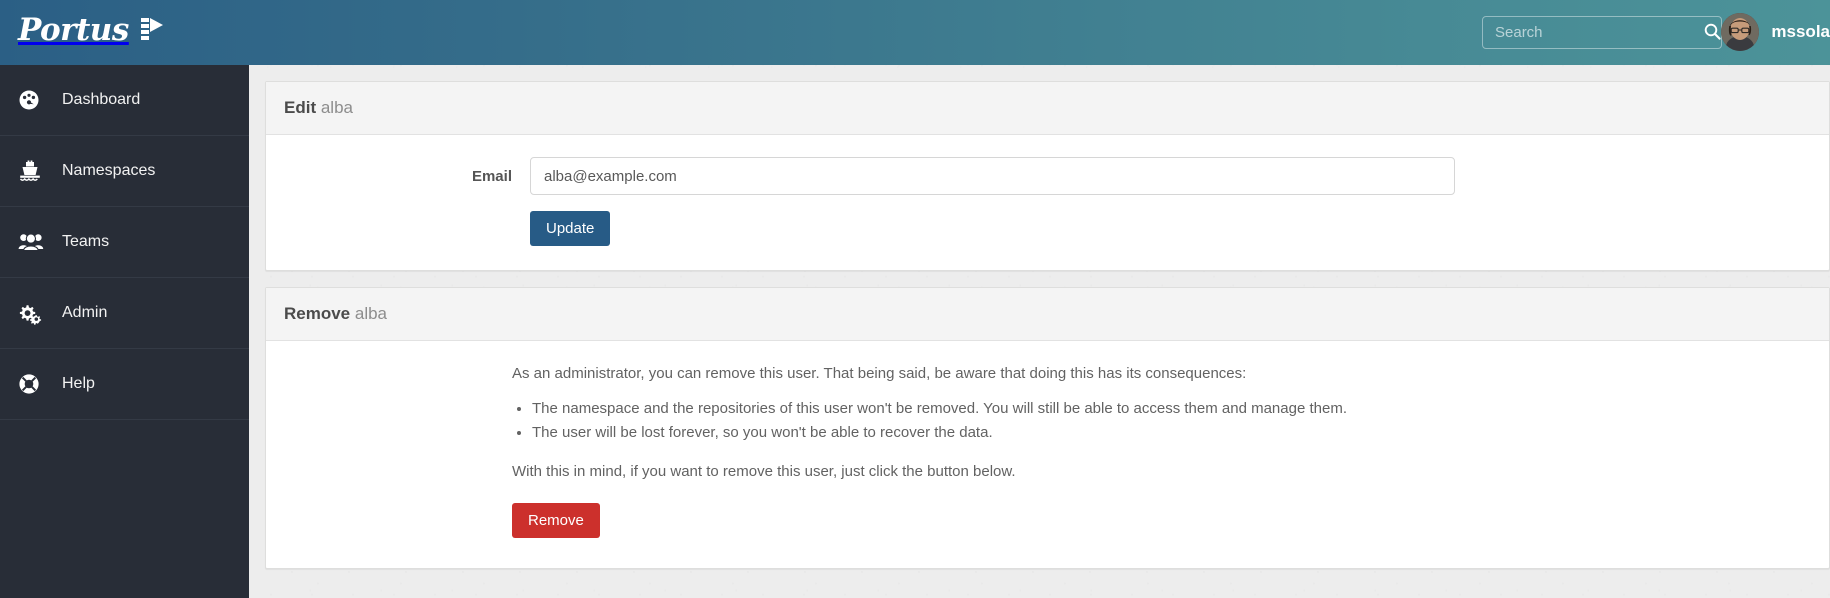 This screenshot has width=1830, height=598. Describe the element at coordinates (556, 521) in the screenshot. I see `remove-button: Remove` at that location.